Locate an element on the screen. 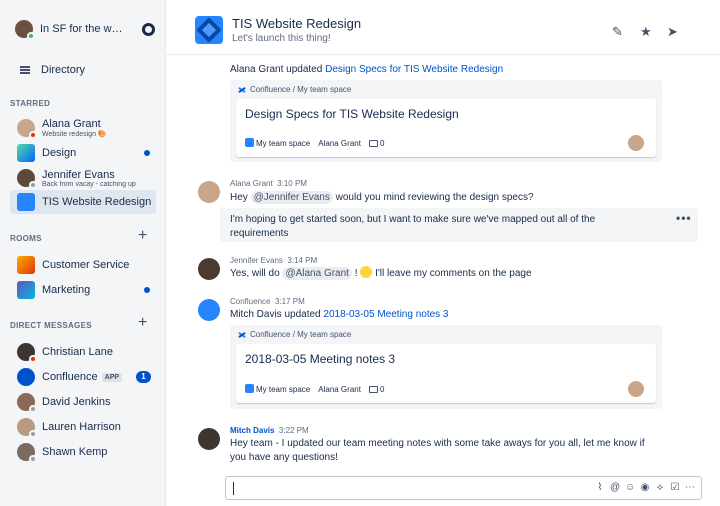 The image size is (720, 506). verb: updated is located at coordinates (302, 314).